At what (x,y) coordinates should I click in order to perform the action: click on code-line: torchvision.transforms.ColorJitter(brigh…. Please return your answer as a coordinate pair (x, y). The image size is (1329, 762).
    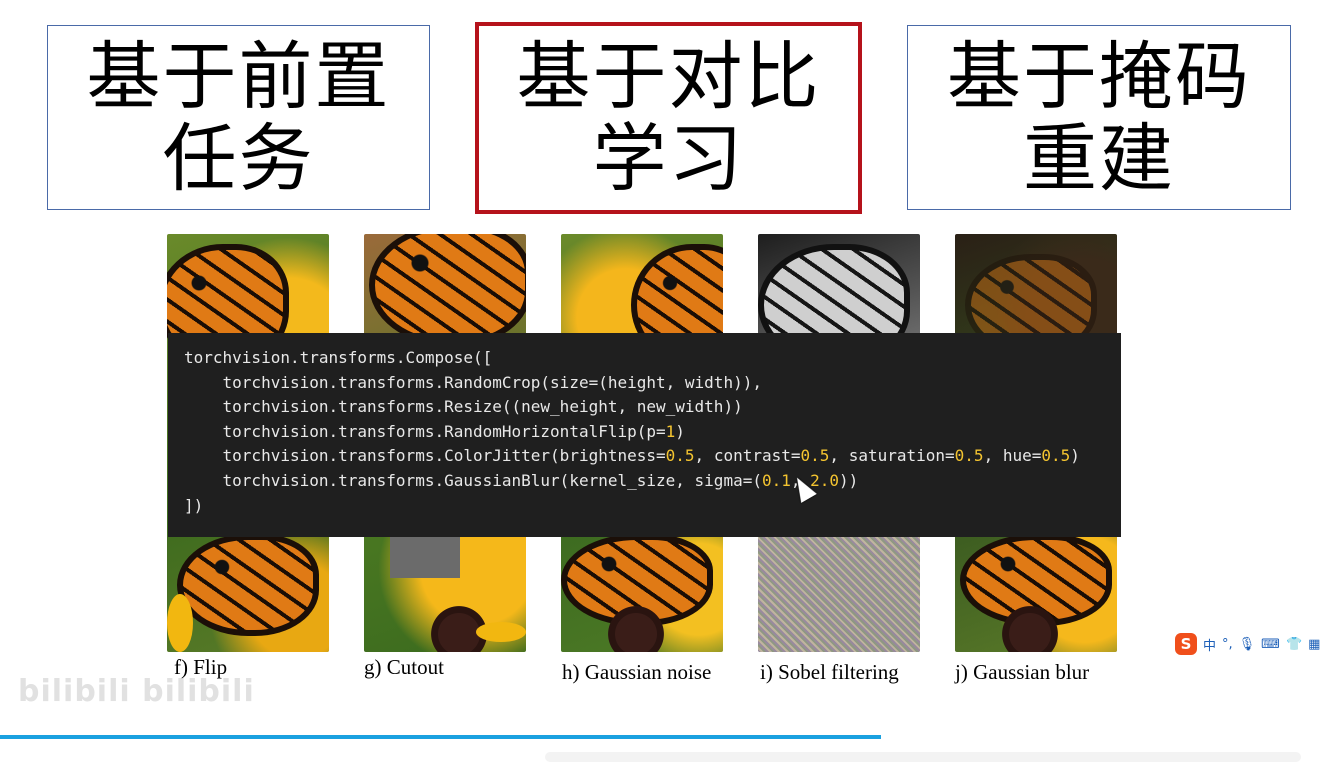
    Looking at the image, I should click on (632, 456).